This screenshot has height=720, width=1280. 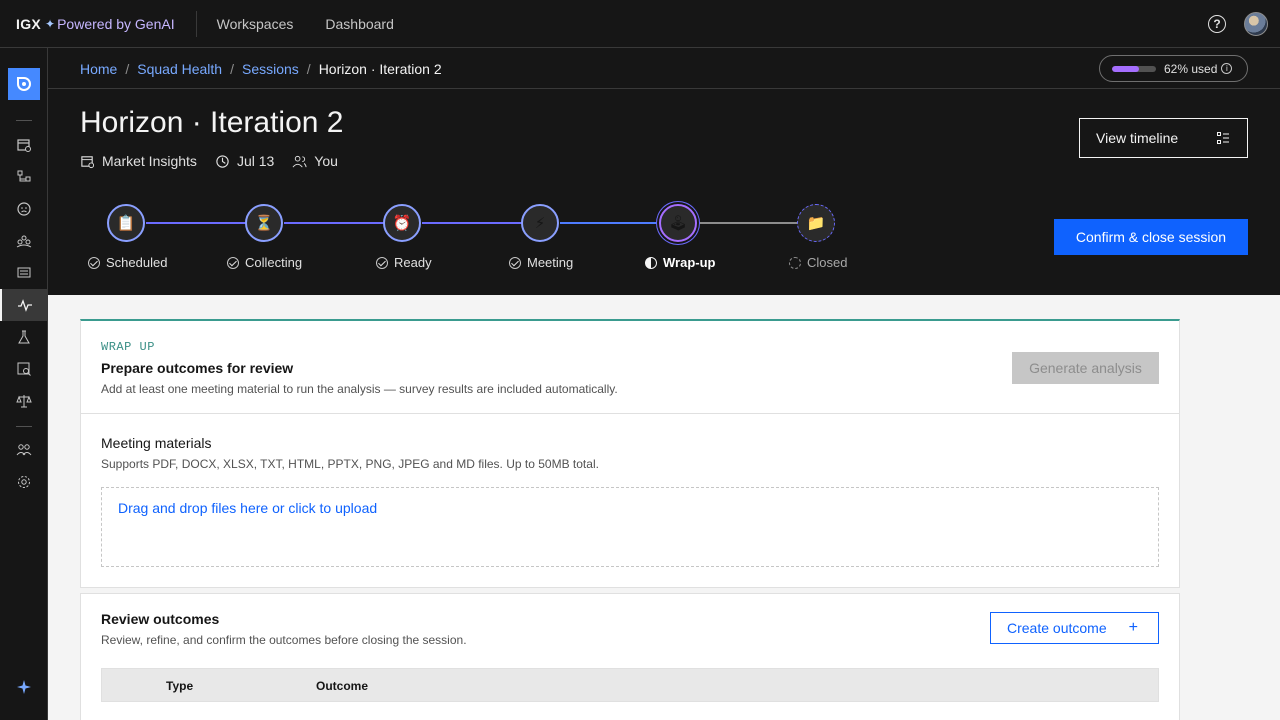 I want to click on breadcrumb-current: Horizon · Iteration 2, so click(x=380, y=69).